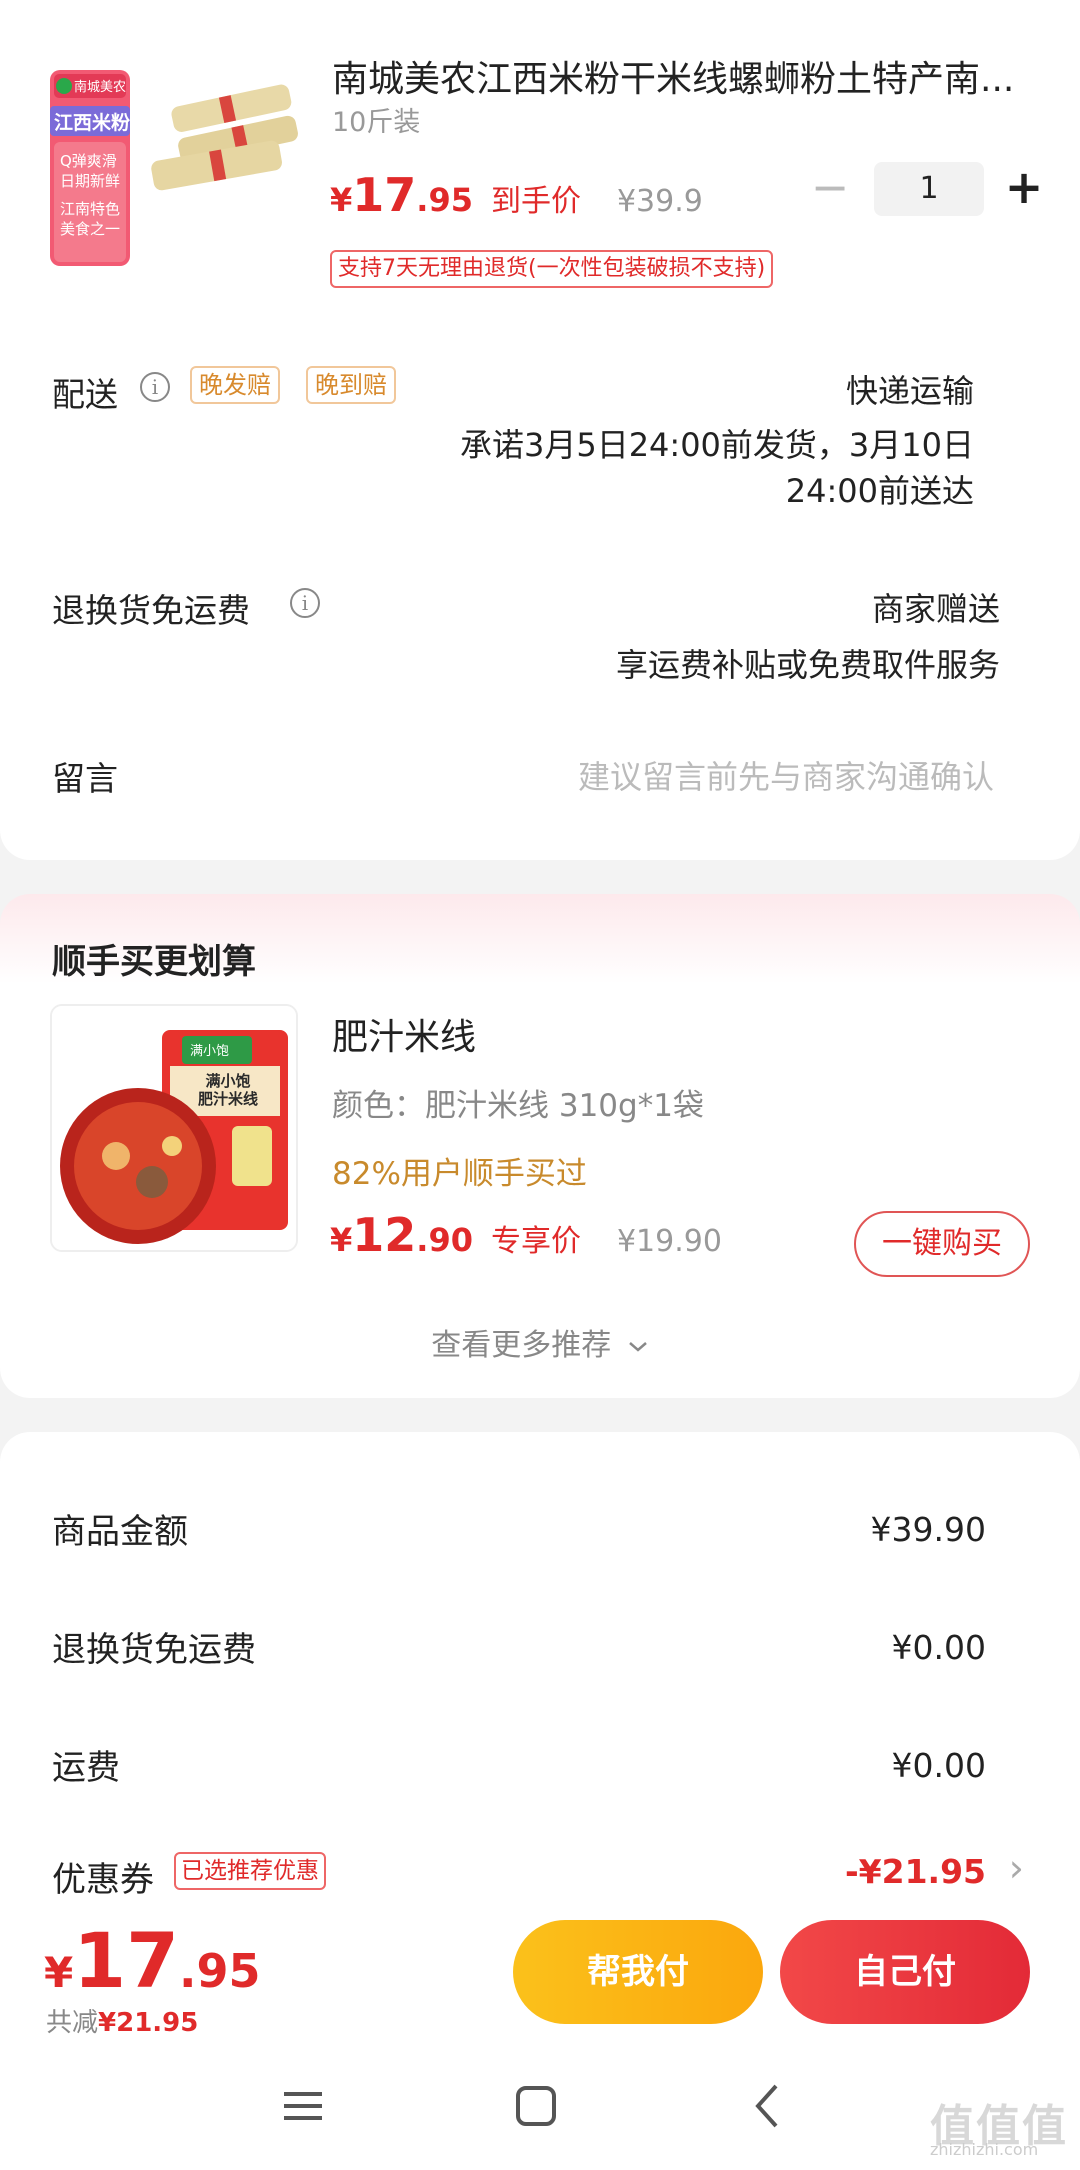 Image resolution: width=1080 pixels, height=2170 pixels. Describe the element at coordinates (86, 1768) in the screenshot. I see `shipping-fee-label: 运费` at that location.